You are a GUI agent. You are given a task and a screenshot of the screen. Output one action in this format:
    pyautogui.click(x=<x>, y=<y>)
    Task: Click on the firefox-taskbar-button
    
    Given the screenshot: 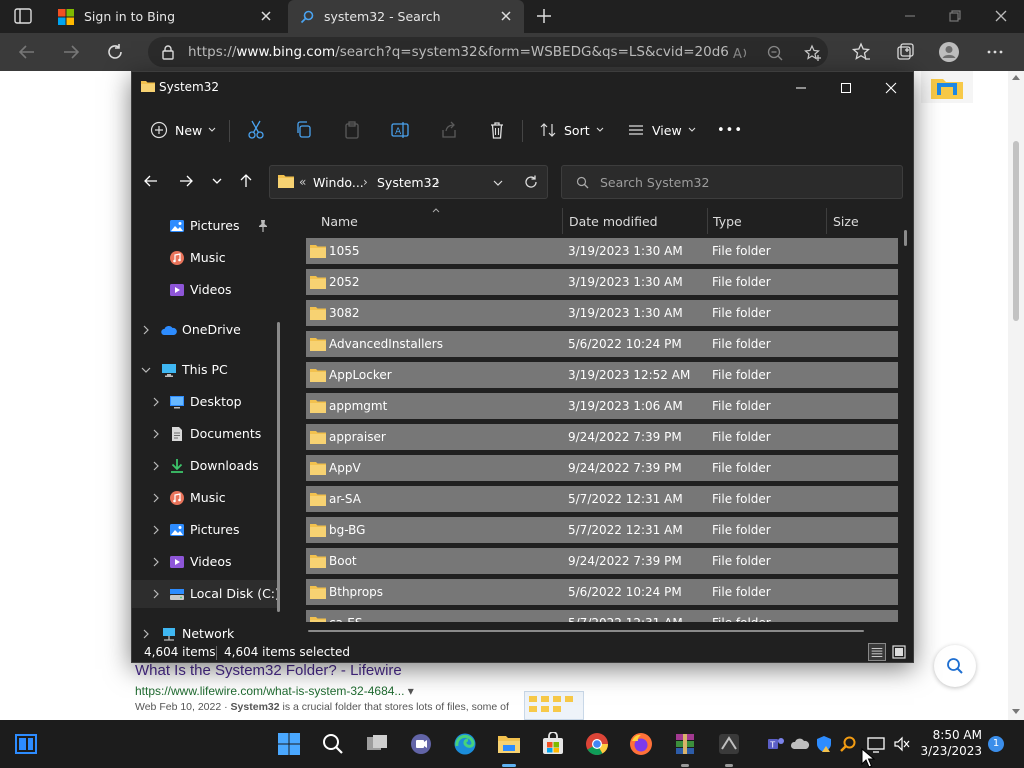 What is the action you would take?
    pyautogui.click(x=641, y=744)
    